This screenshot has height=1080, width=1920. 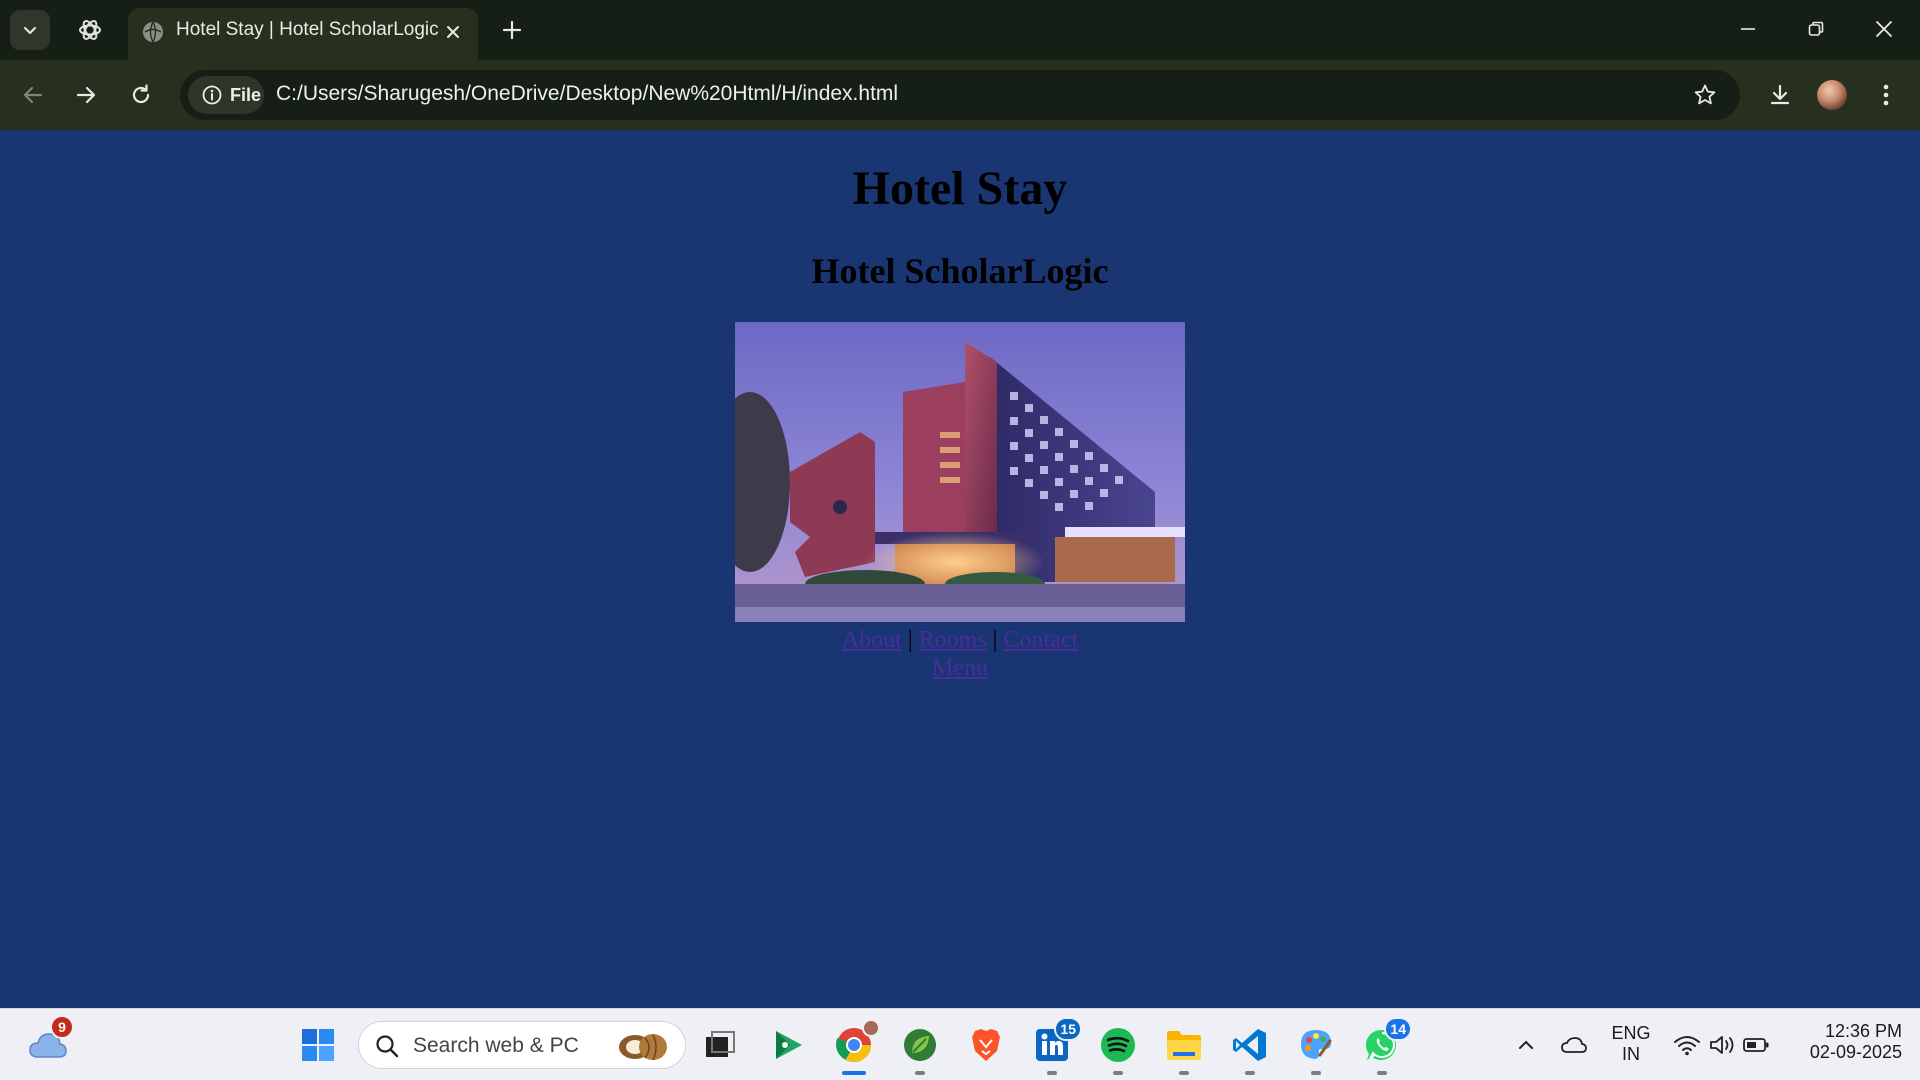 I want to click on tab-close-button, so click(x=453, y=32).